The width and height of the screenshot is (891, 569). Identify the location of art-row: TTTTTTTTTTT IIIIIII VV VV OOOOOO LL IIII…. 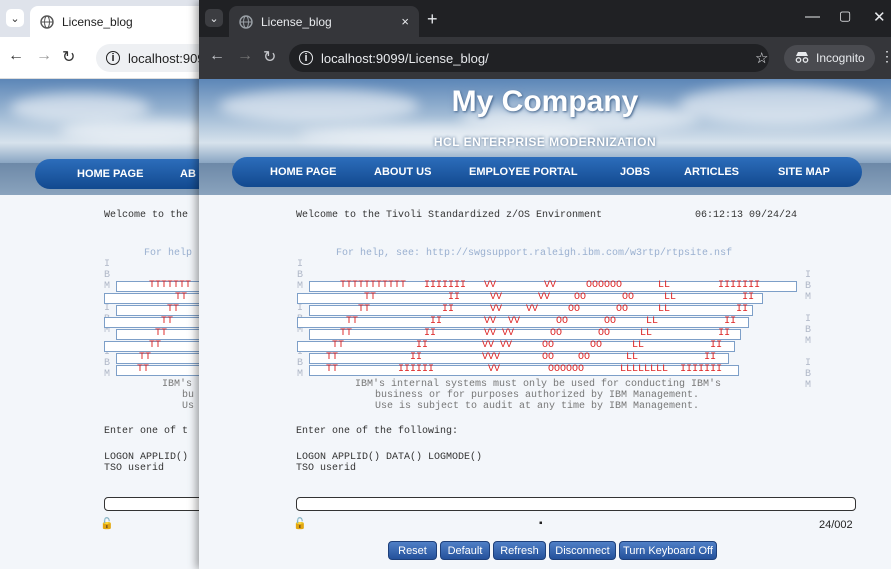
(553, 286).